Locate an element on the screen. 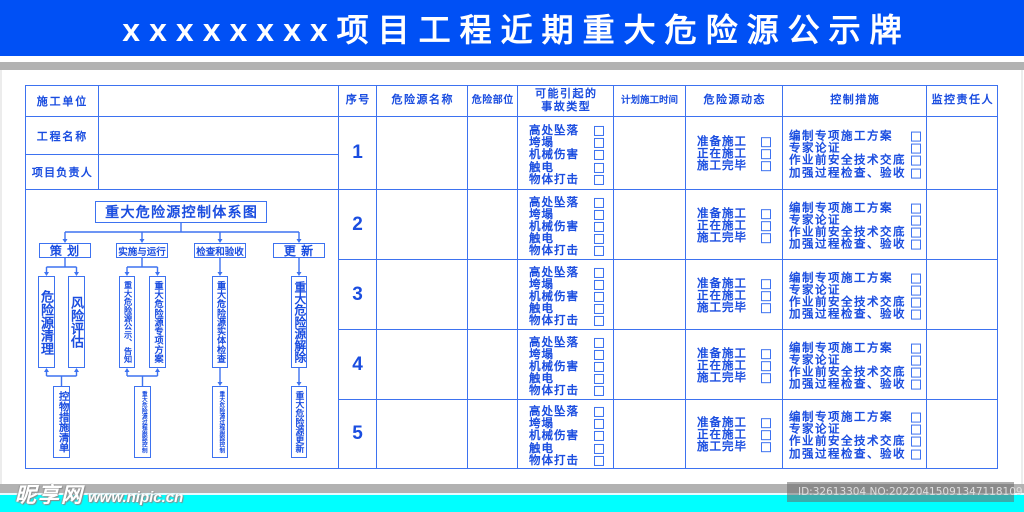 This screenshot has height=512, width=1024. supervisor-cell is located at coordinates (962, 434).